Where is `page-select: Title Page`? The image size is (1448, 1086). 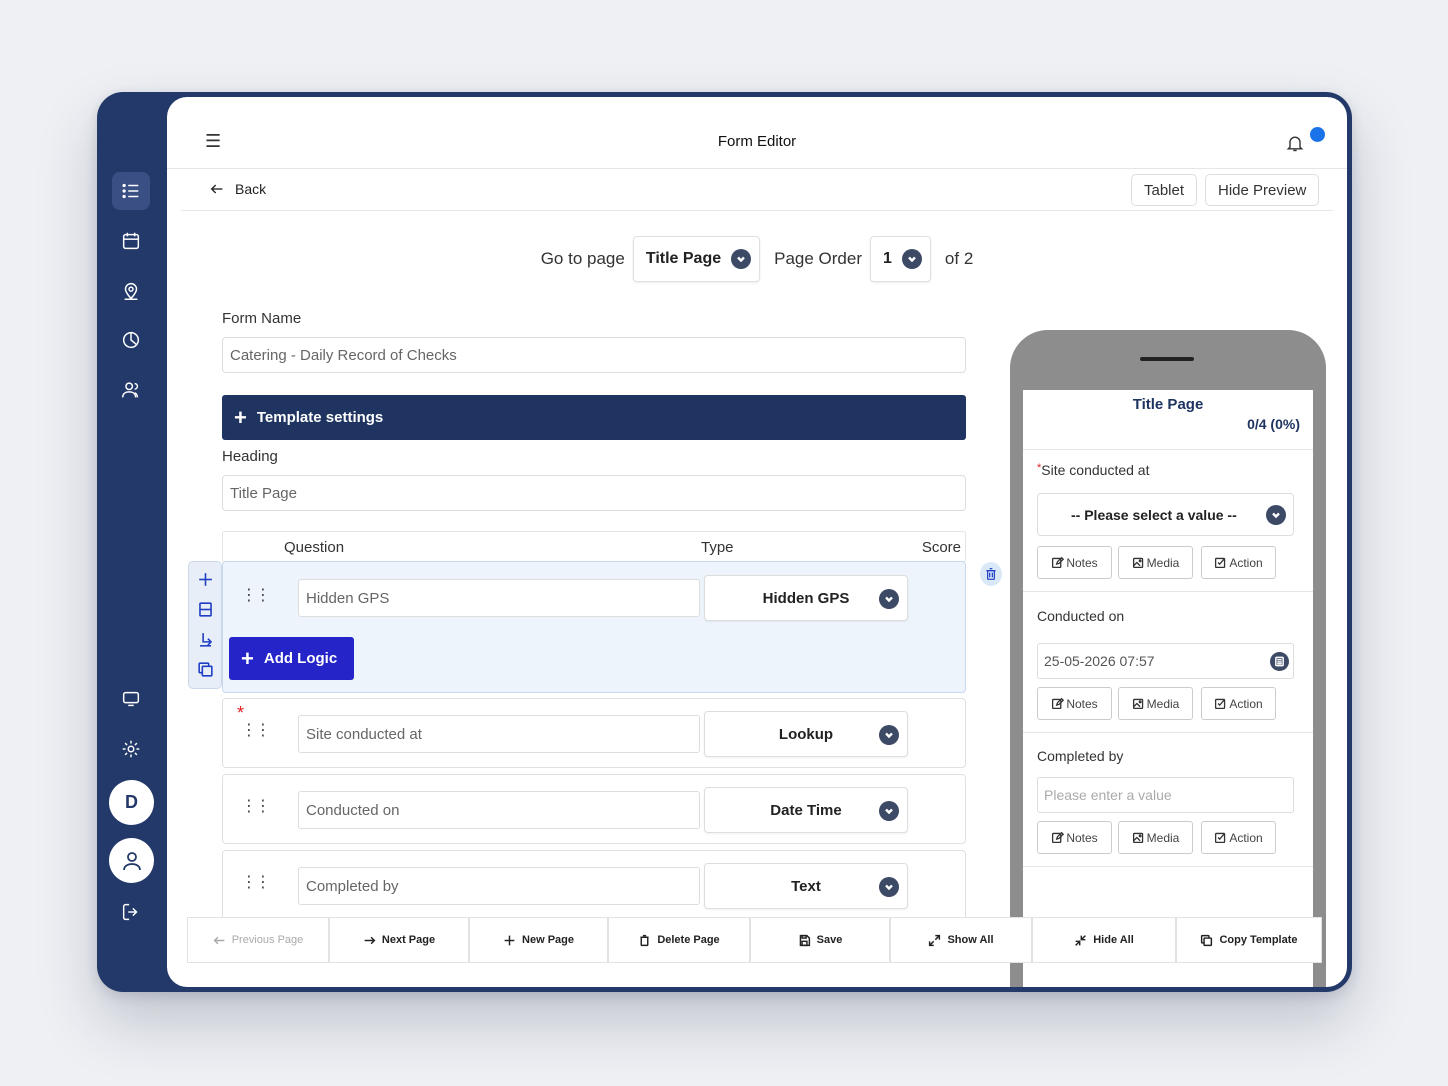
page-select: Title Page is located at coordinates (696, 259).